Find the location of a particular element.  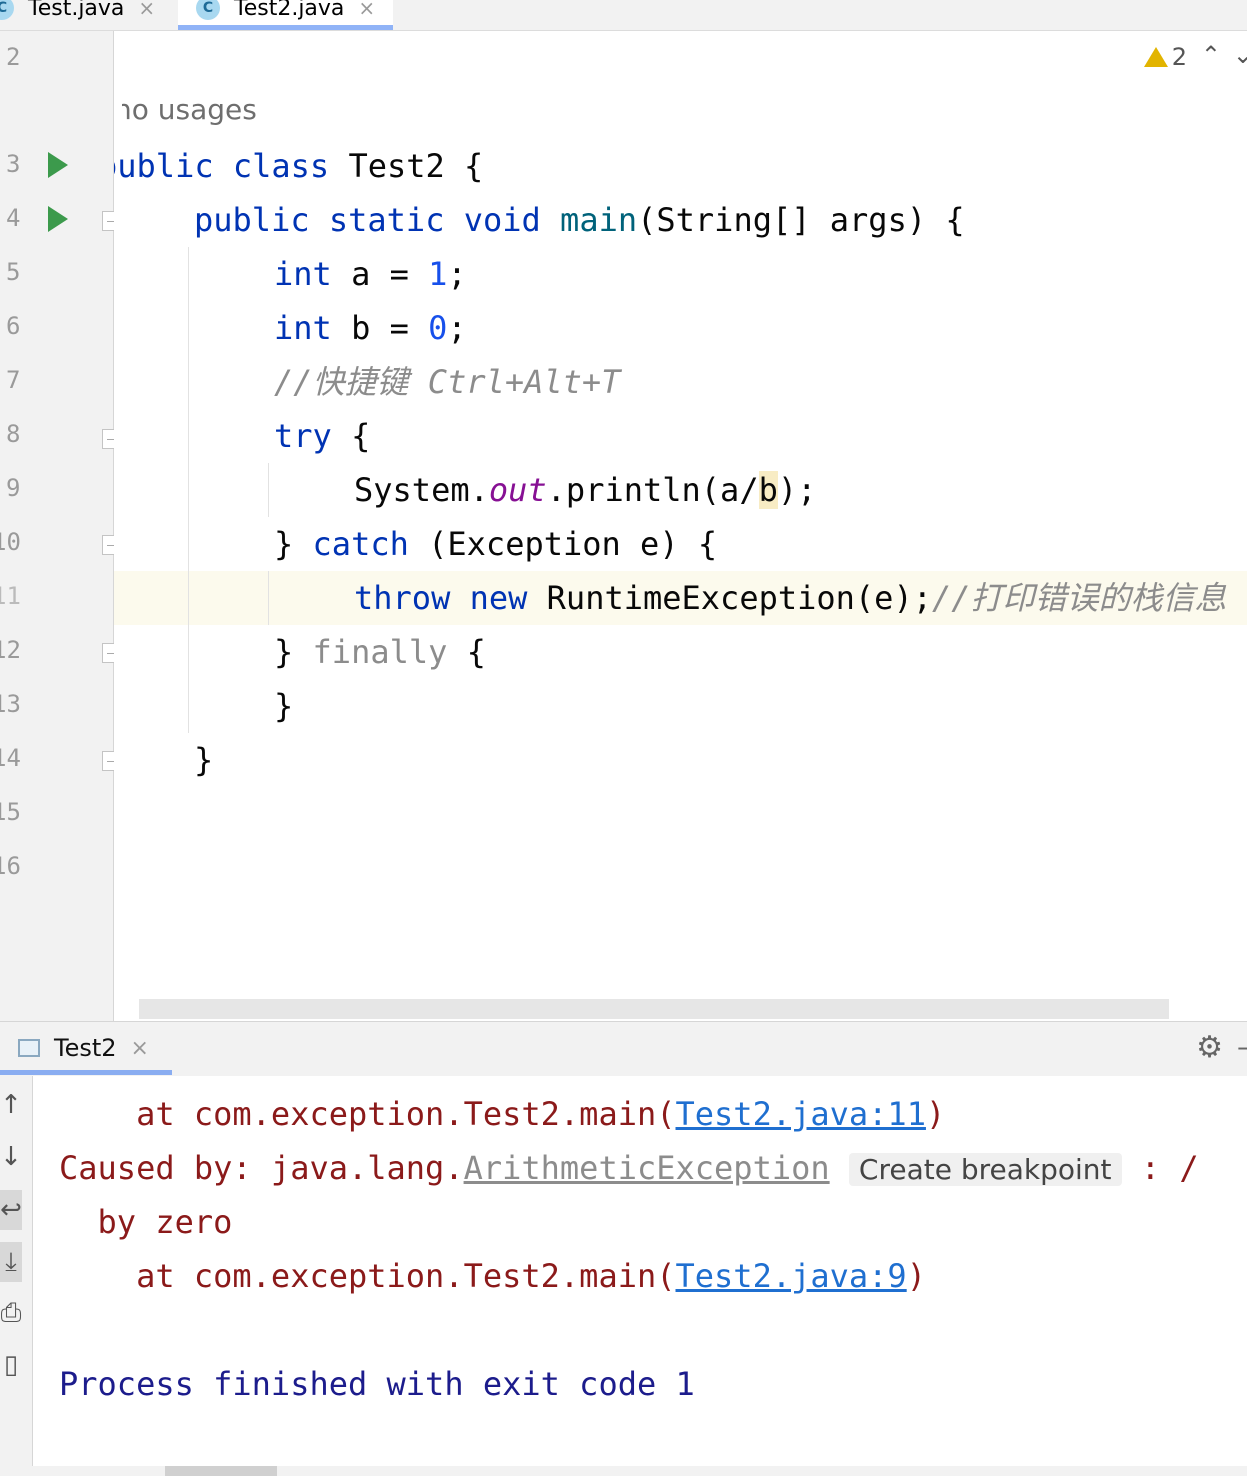

warning-count: 2 is located at coordinates (1179, 57).